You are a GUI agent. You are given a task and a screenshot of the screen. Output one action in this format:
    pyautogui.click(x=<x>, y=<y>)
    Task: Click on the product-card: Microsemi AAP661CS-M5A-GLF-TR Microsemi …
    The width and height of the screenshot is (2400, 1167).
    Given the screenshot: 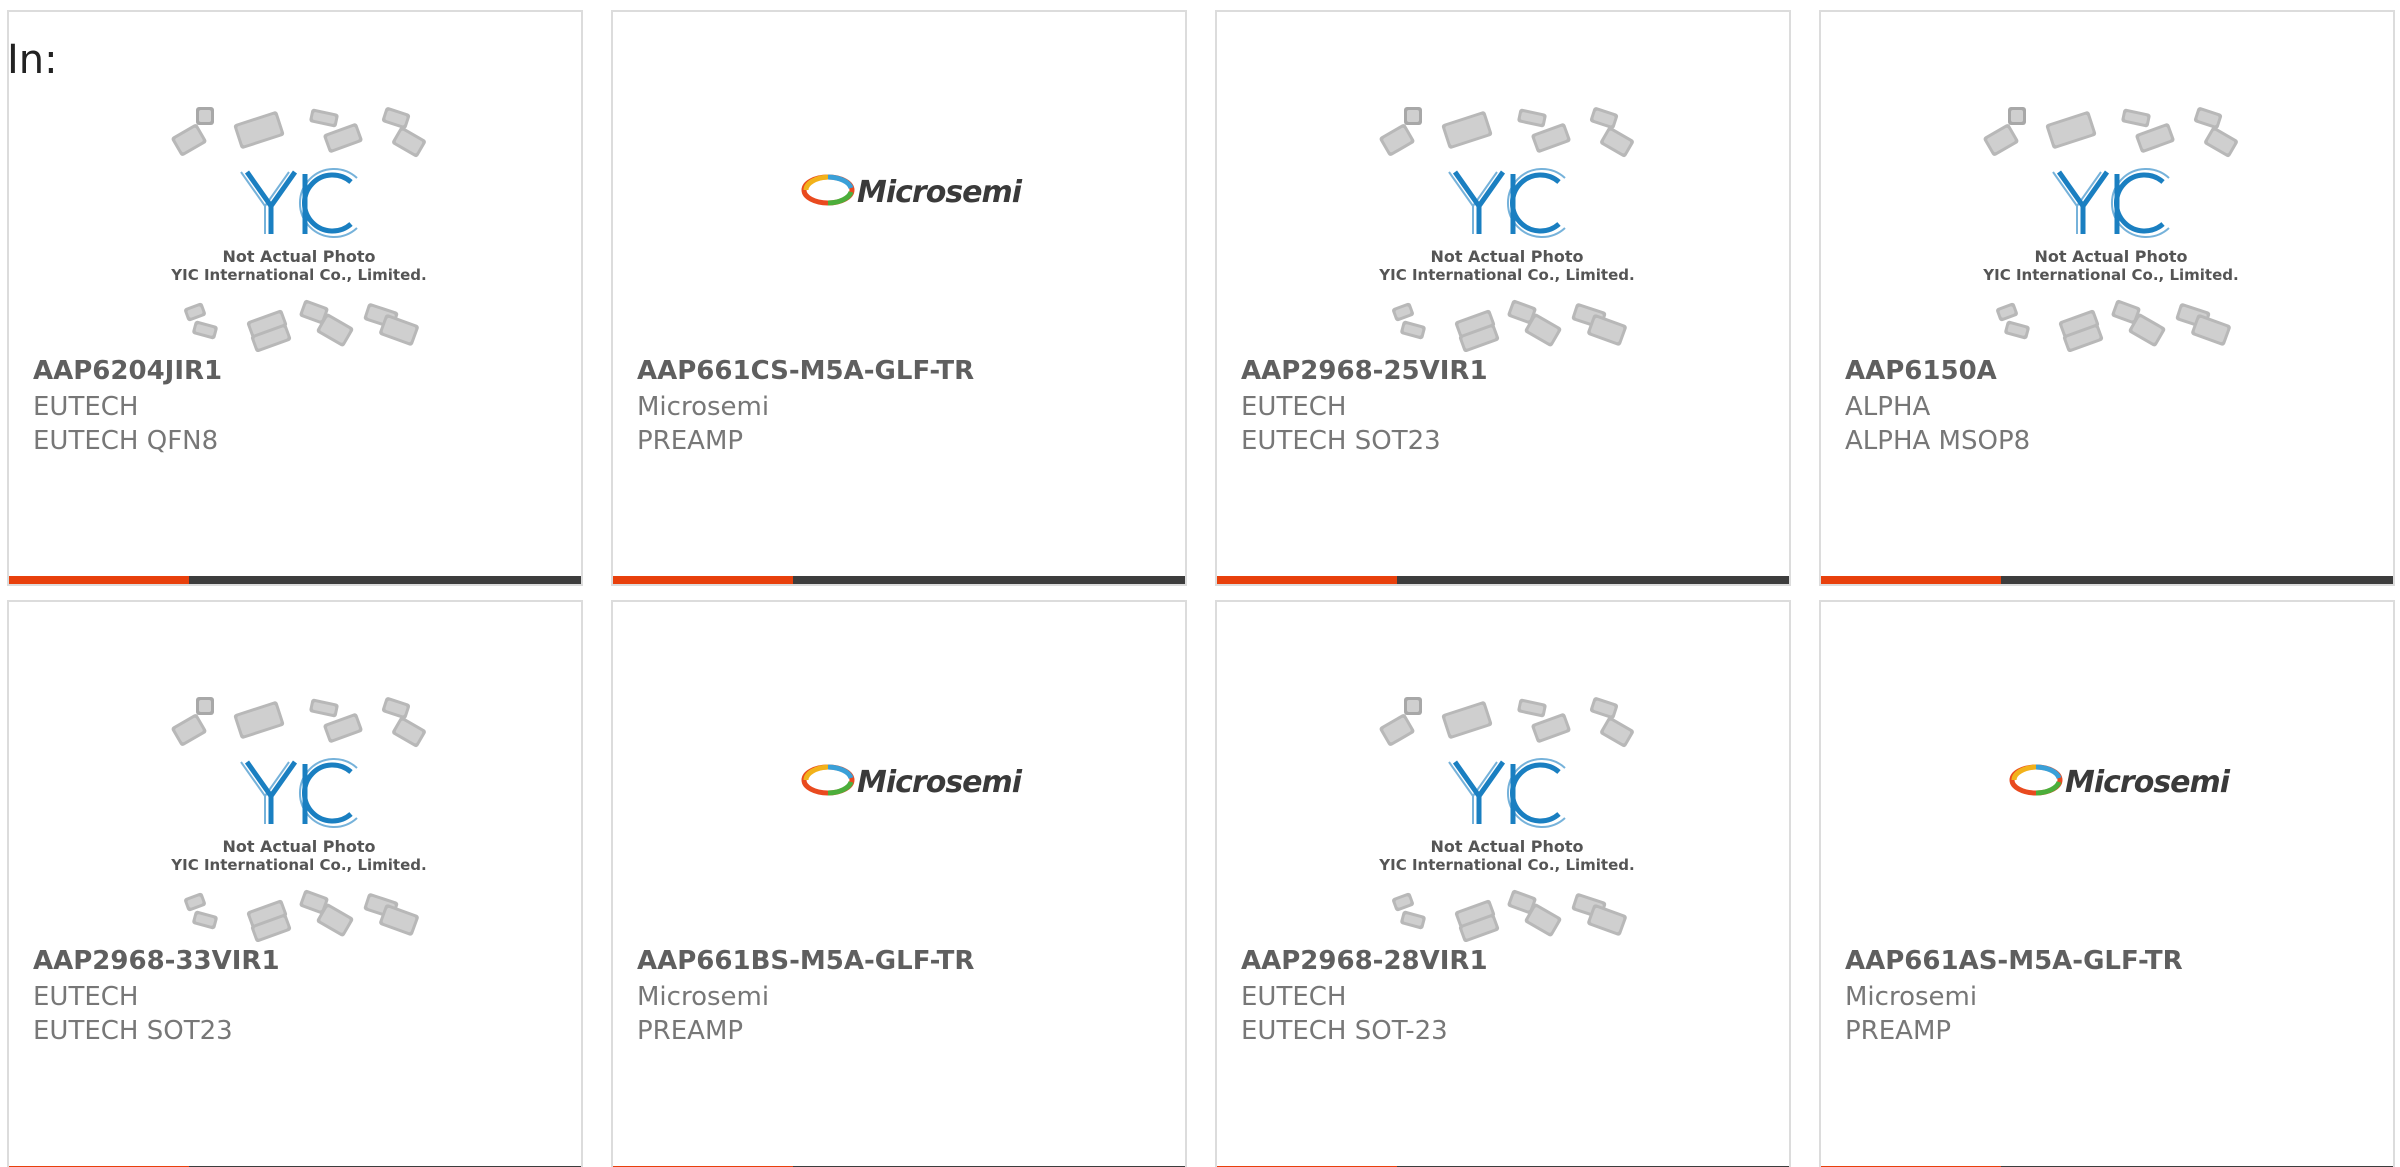 What is the action you would take?
    pyautogui.click(x=899, y=298)
    